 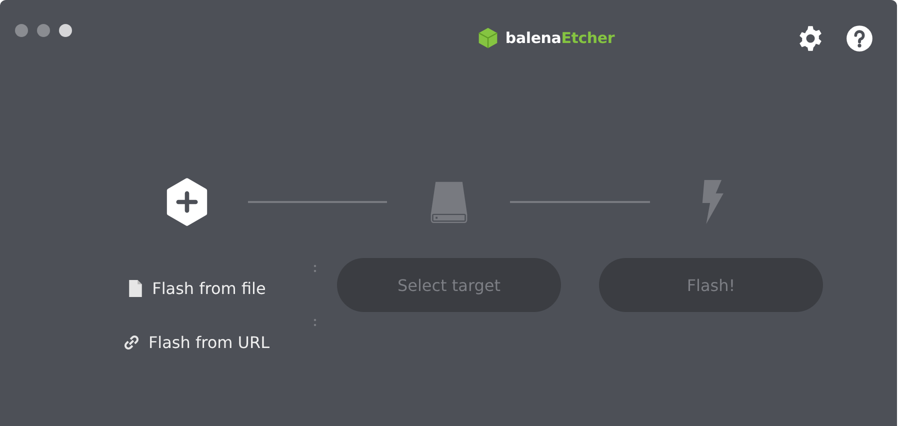 I want to click on help-icon, so click(x=859, y=38).